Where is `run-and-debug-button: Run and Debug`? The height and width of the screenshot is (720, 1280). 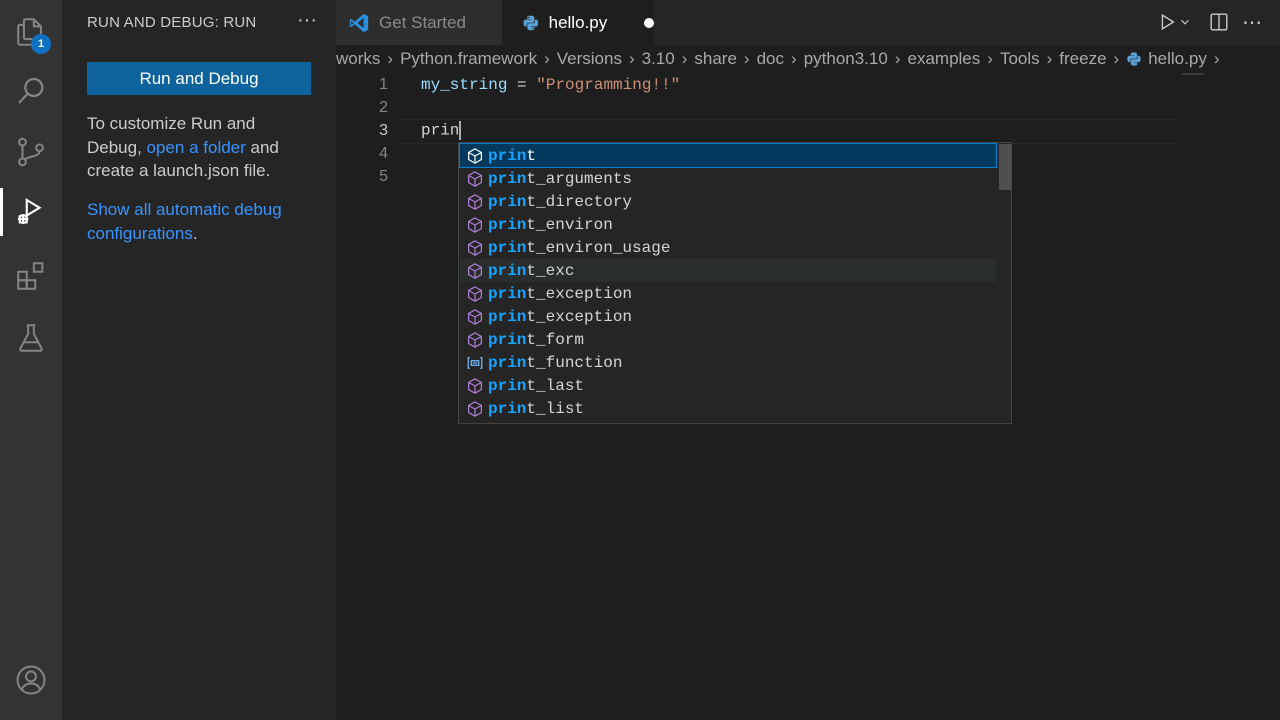 run-and-debug-button: Run and Debug is located at coordinates (199, 78).